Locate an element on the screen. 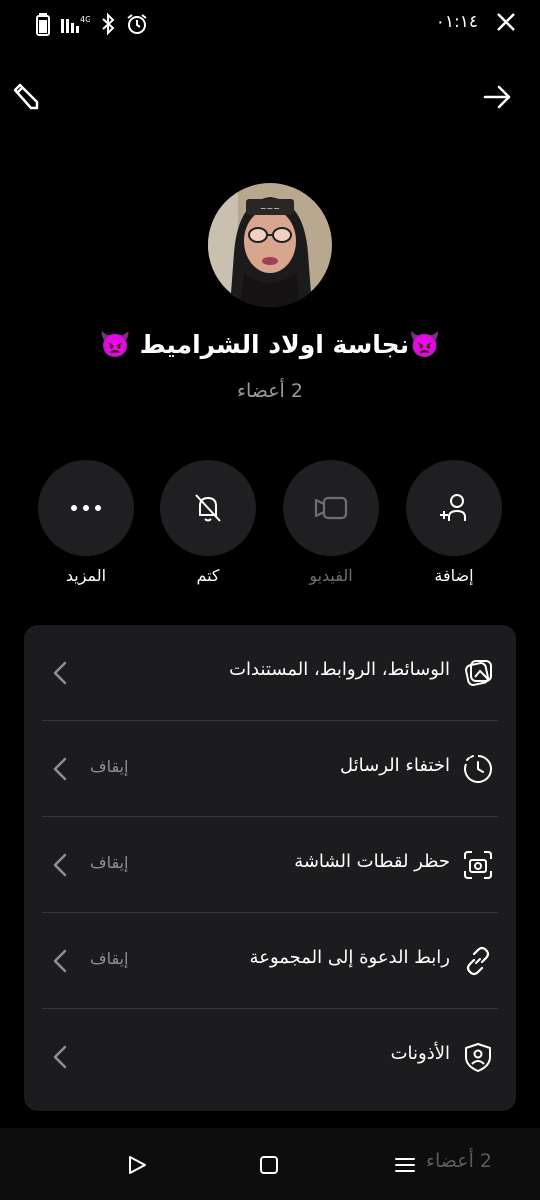  status-icons-right: ٠١:١٤ is located at coordinates (476, 22).